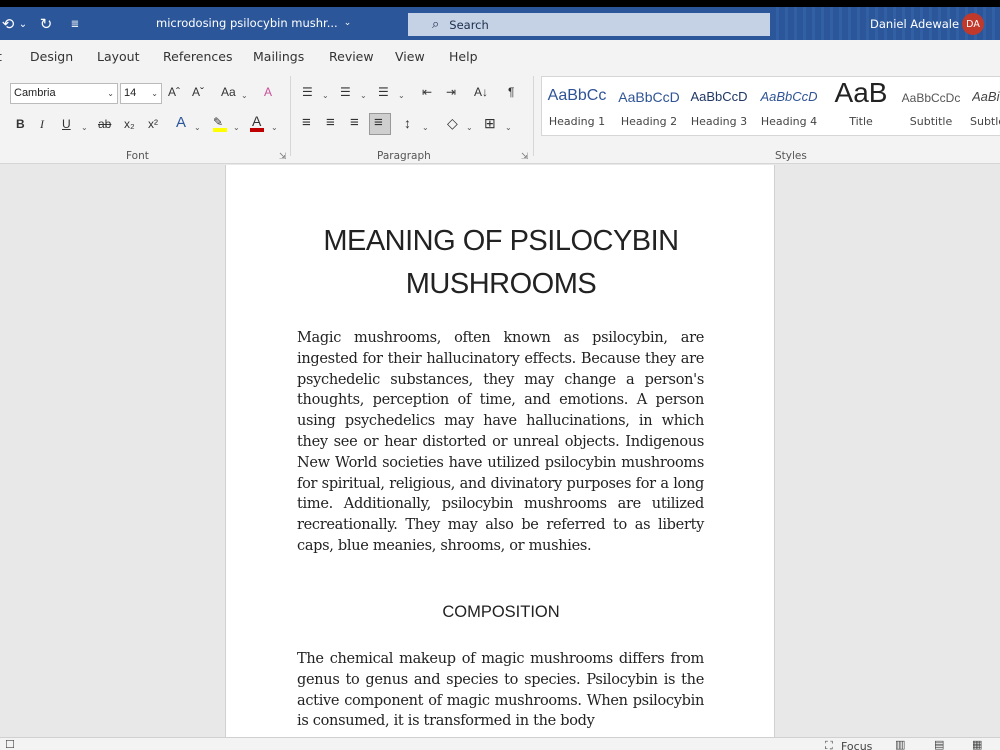  What do you see at coordinates (856, 745) in the screenshot?
I see `focus-label: Focus` at bounding box center [856, 745].